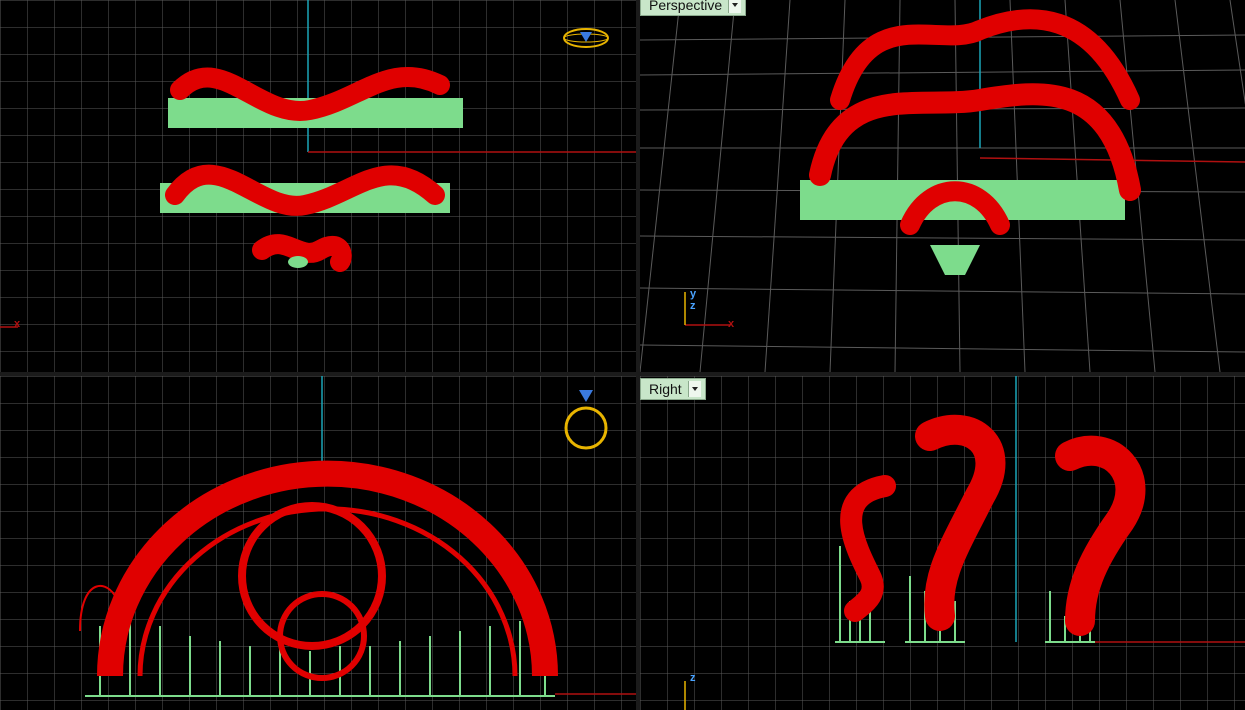 This screenshot has height=710, width=1245. Describe the element at coordinates (693, 294) in the screenshot. I see `y-axis-label: y` at that location.